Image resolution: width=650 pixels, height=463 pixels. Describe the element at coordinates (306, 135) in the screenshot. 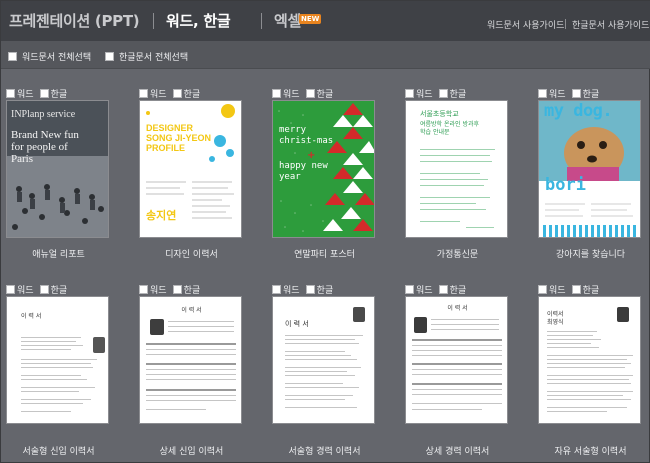

I see `thumb-merry: merry christ-mas` at that location.